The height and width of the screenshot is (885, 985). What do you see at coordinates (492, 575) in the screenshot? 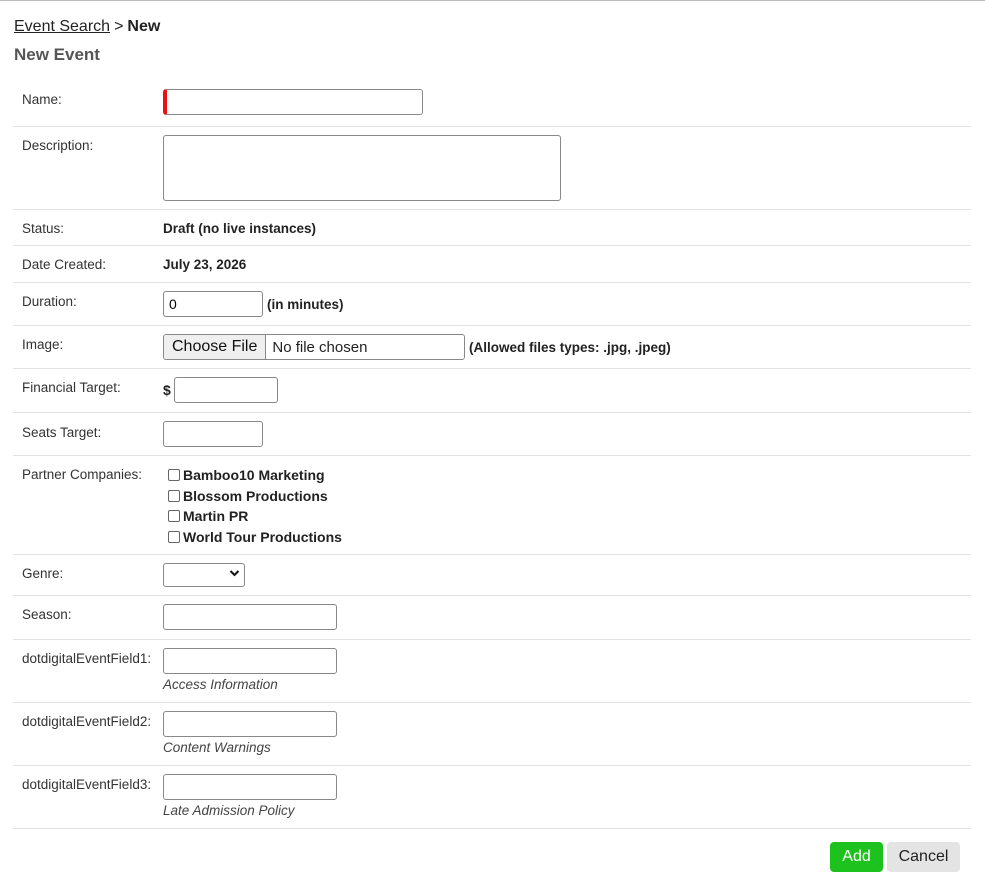
I see `row-genre: Genre:` at bounding box center [492, 575].